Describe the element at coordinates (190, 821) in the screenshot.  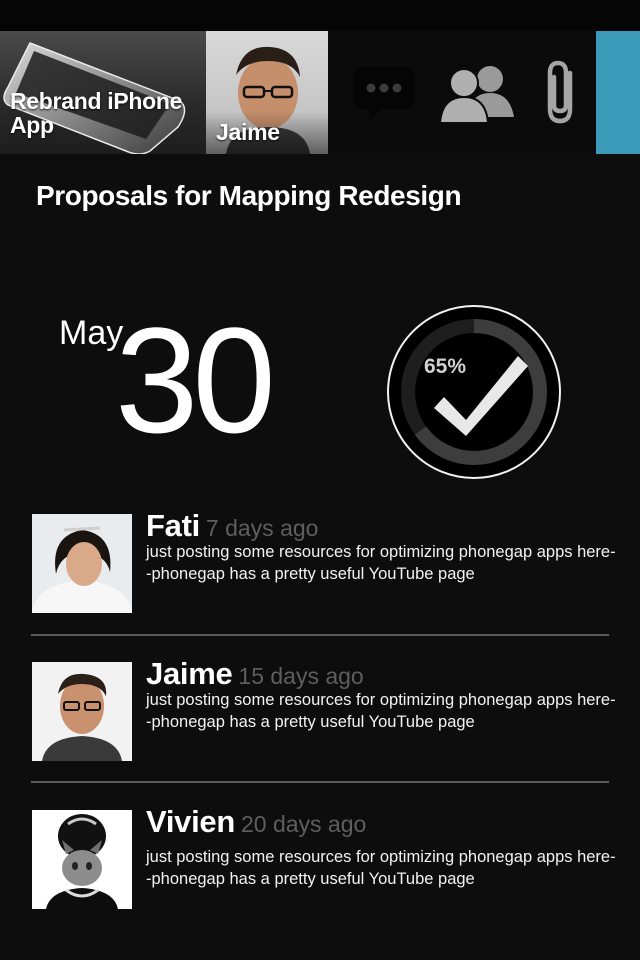
I see `author-name: Vivien` at that location.